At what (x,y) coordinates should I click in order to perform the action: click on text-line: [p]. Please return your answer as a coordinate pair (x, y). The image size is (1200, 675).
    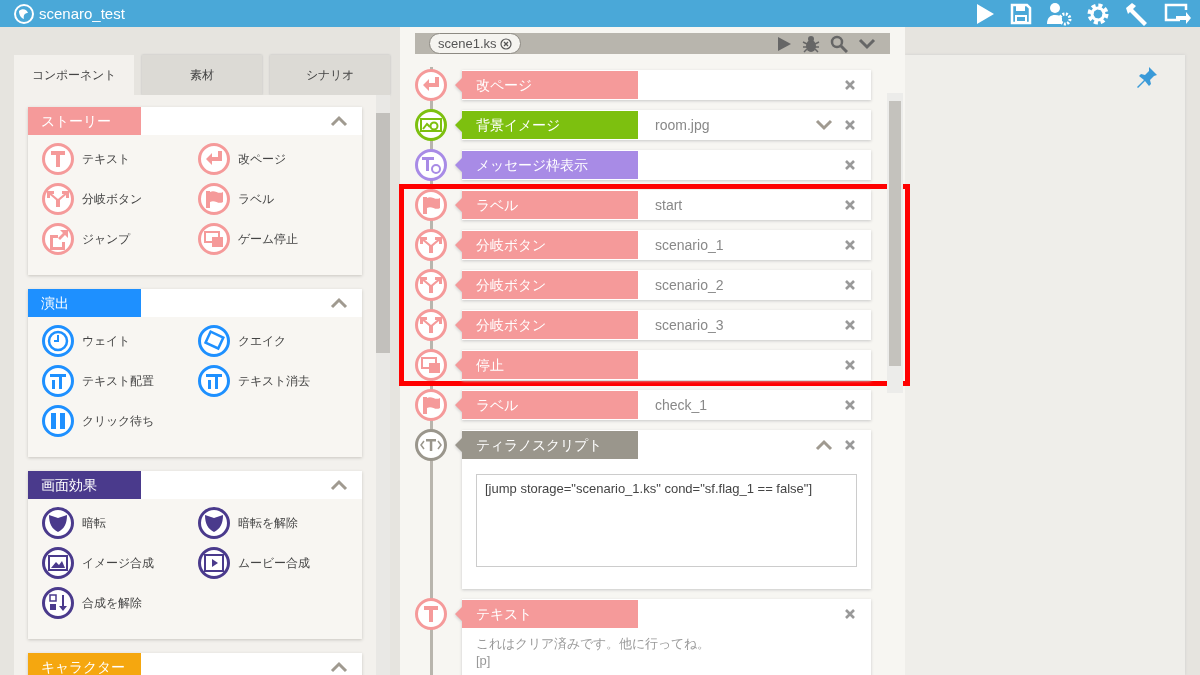
    Looking at the image, I should click on (484, 660).